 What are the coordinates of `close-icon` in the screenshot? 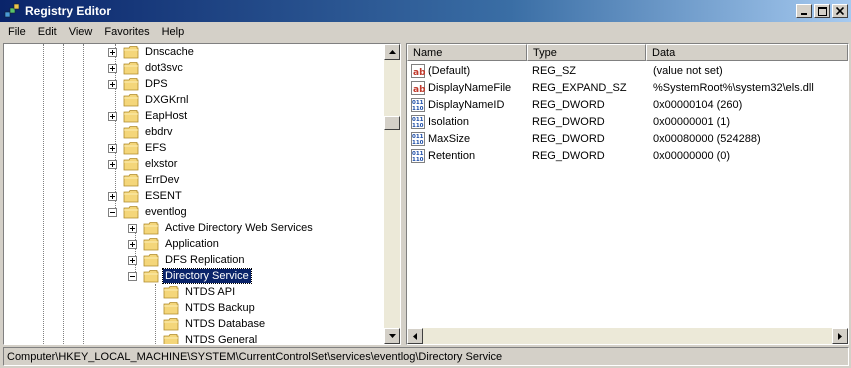 It's located at (840, 11).